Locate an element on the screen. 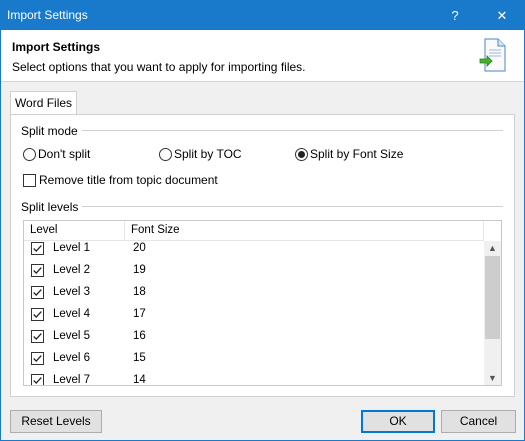 This screenshot has height=441, width=525. radio-split-by-font-size: Split by Font Size is located at coordinates (349, 154).